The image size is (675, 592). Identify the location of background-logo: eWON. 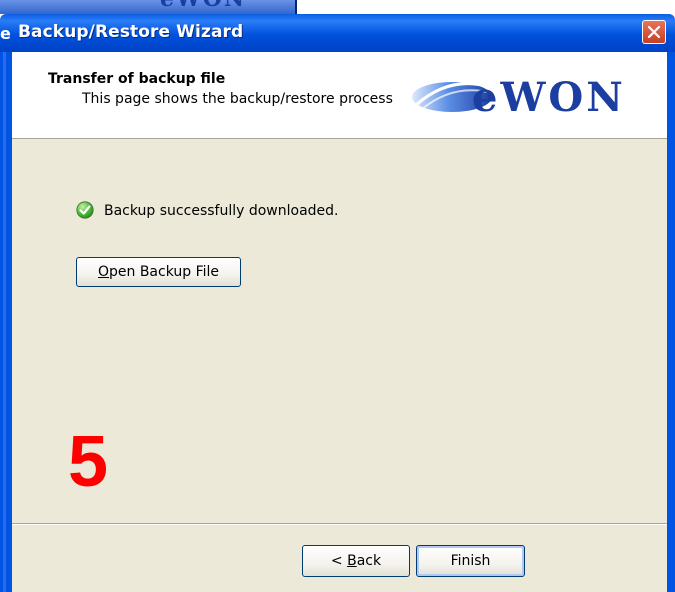
(212, 7).